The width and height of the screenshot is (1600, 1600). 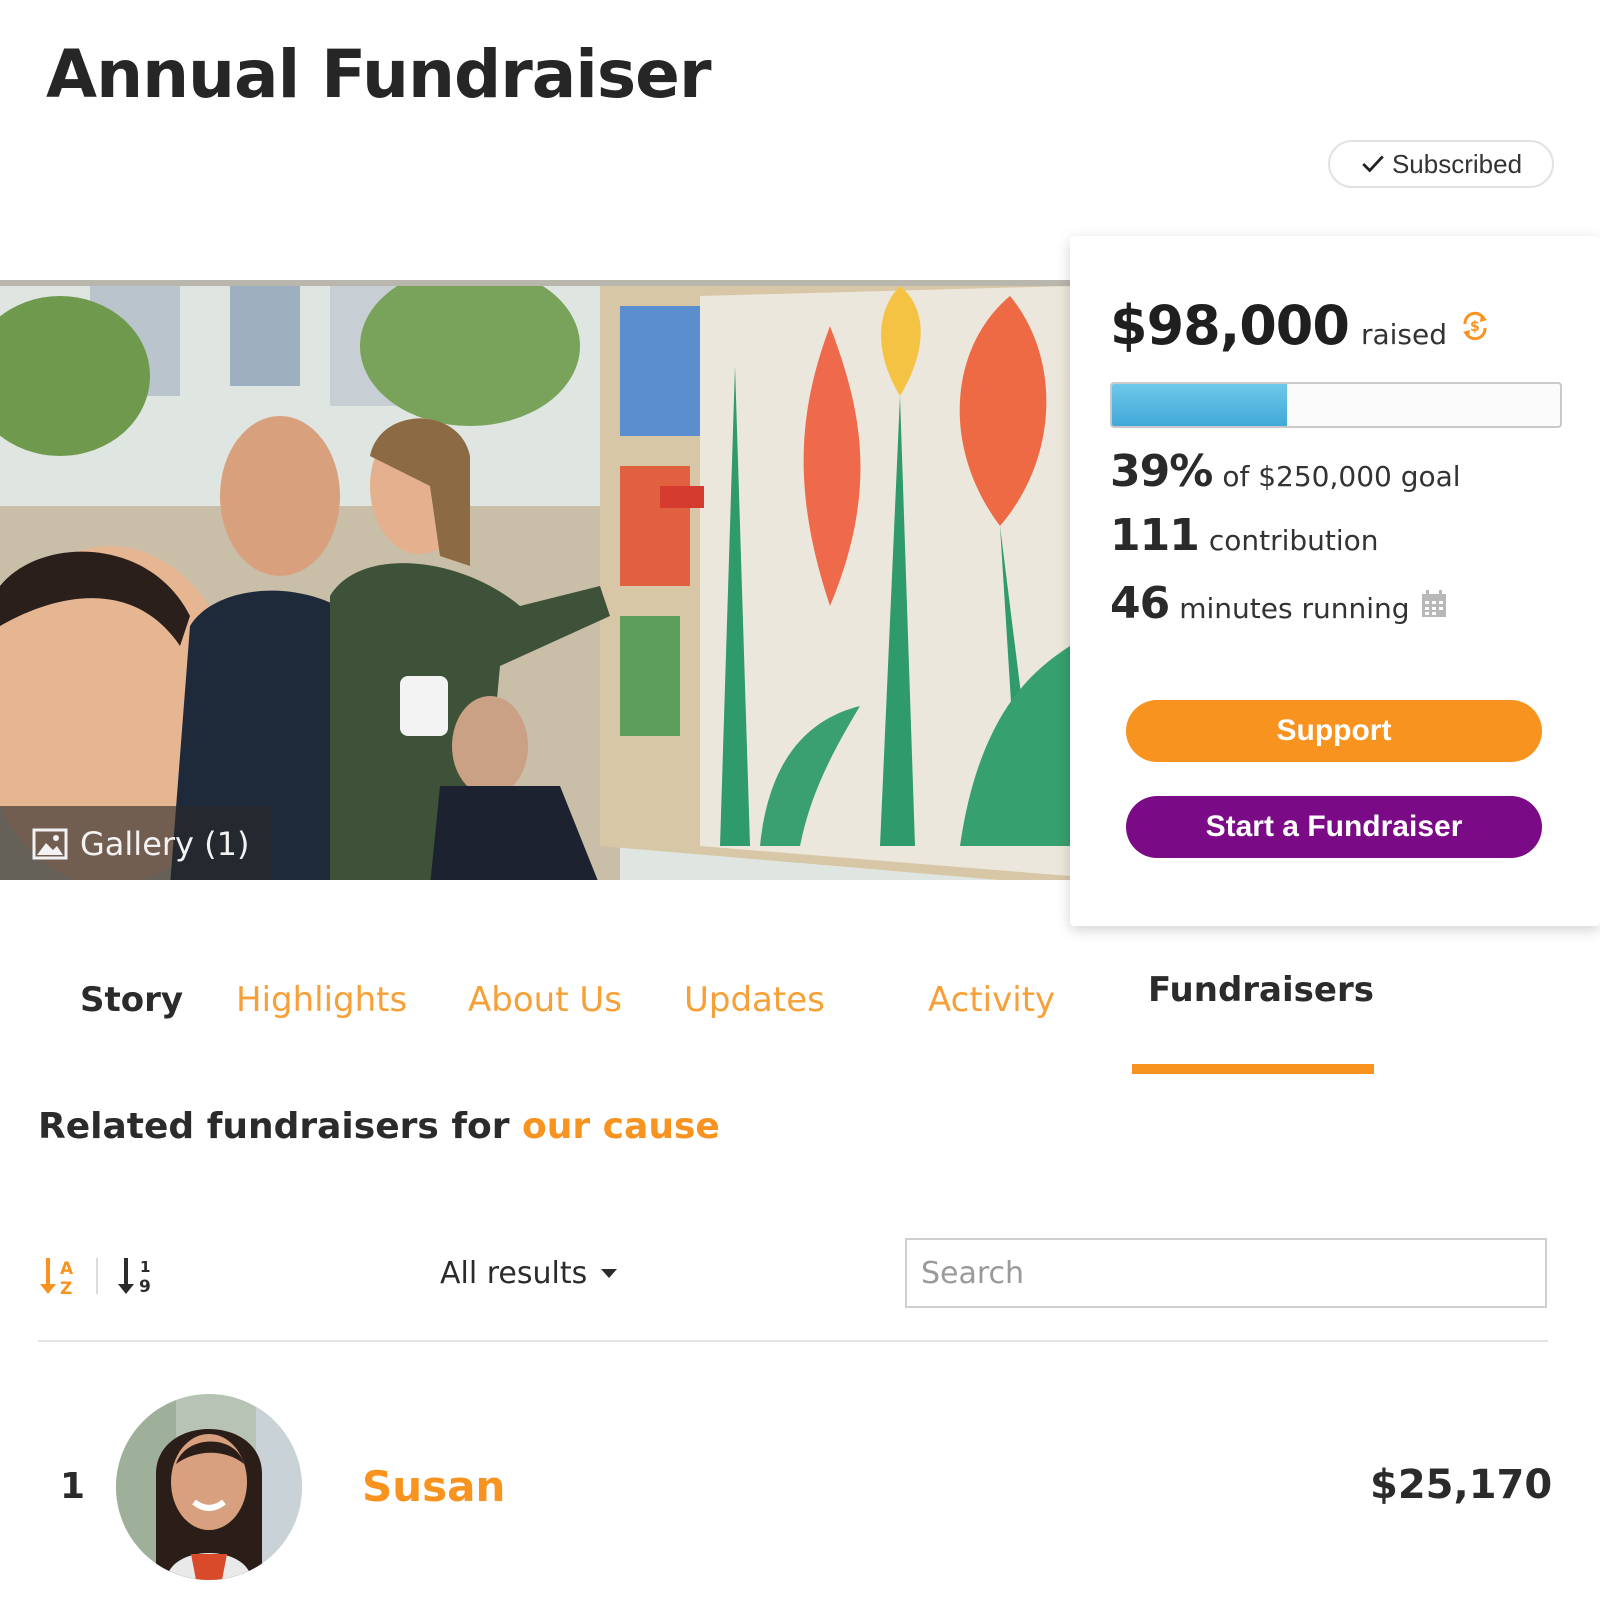 What do you see at coordinates (97, 1276) in the screenshot?
I see `sort-separator` at bounding box center [97, 1276].